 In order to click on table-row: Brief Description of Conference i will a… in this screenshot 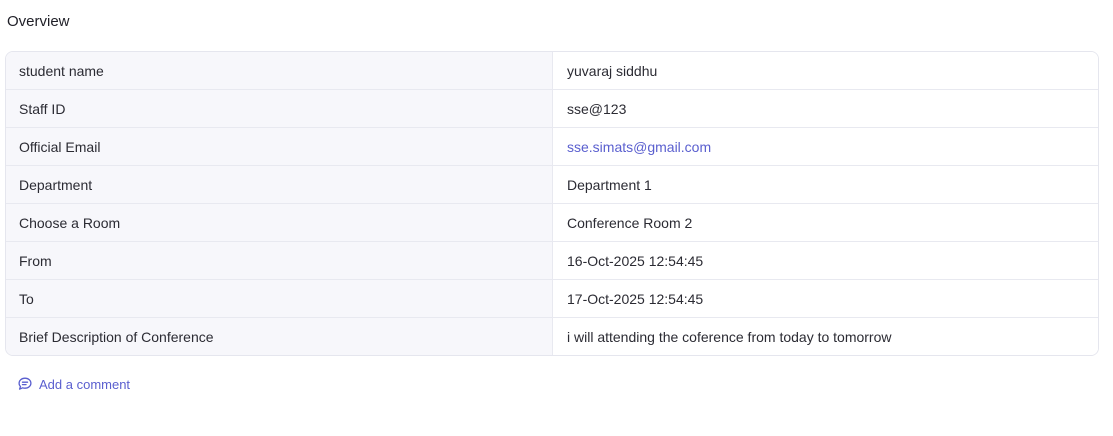, I will do `click(552, 336)`.